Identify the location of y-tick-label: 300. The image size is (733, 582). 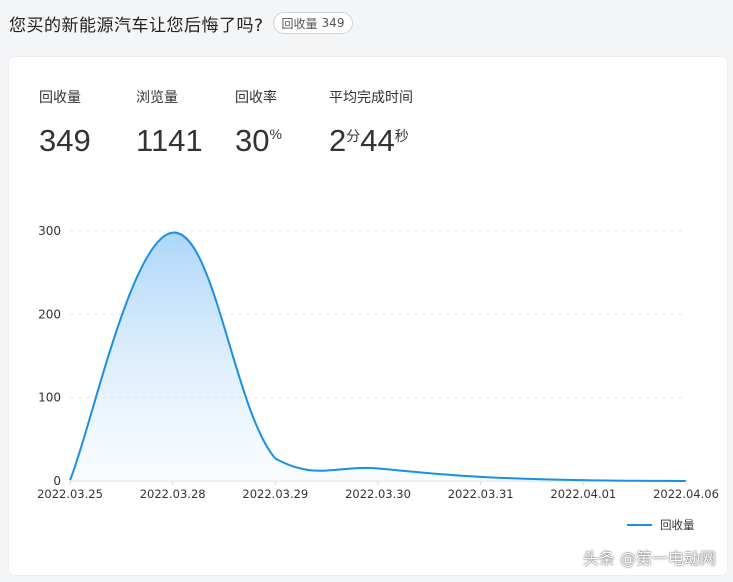
(49, 231).